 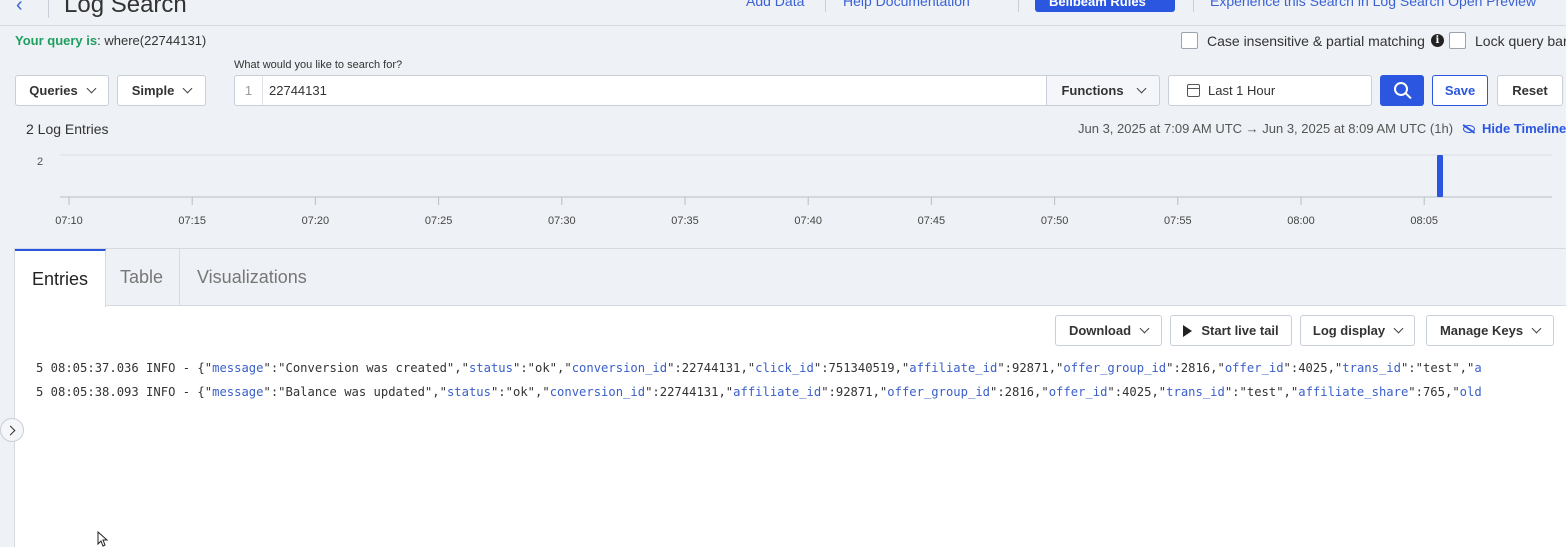 I want to click on search-button, so click(x=1402, y=90).